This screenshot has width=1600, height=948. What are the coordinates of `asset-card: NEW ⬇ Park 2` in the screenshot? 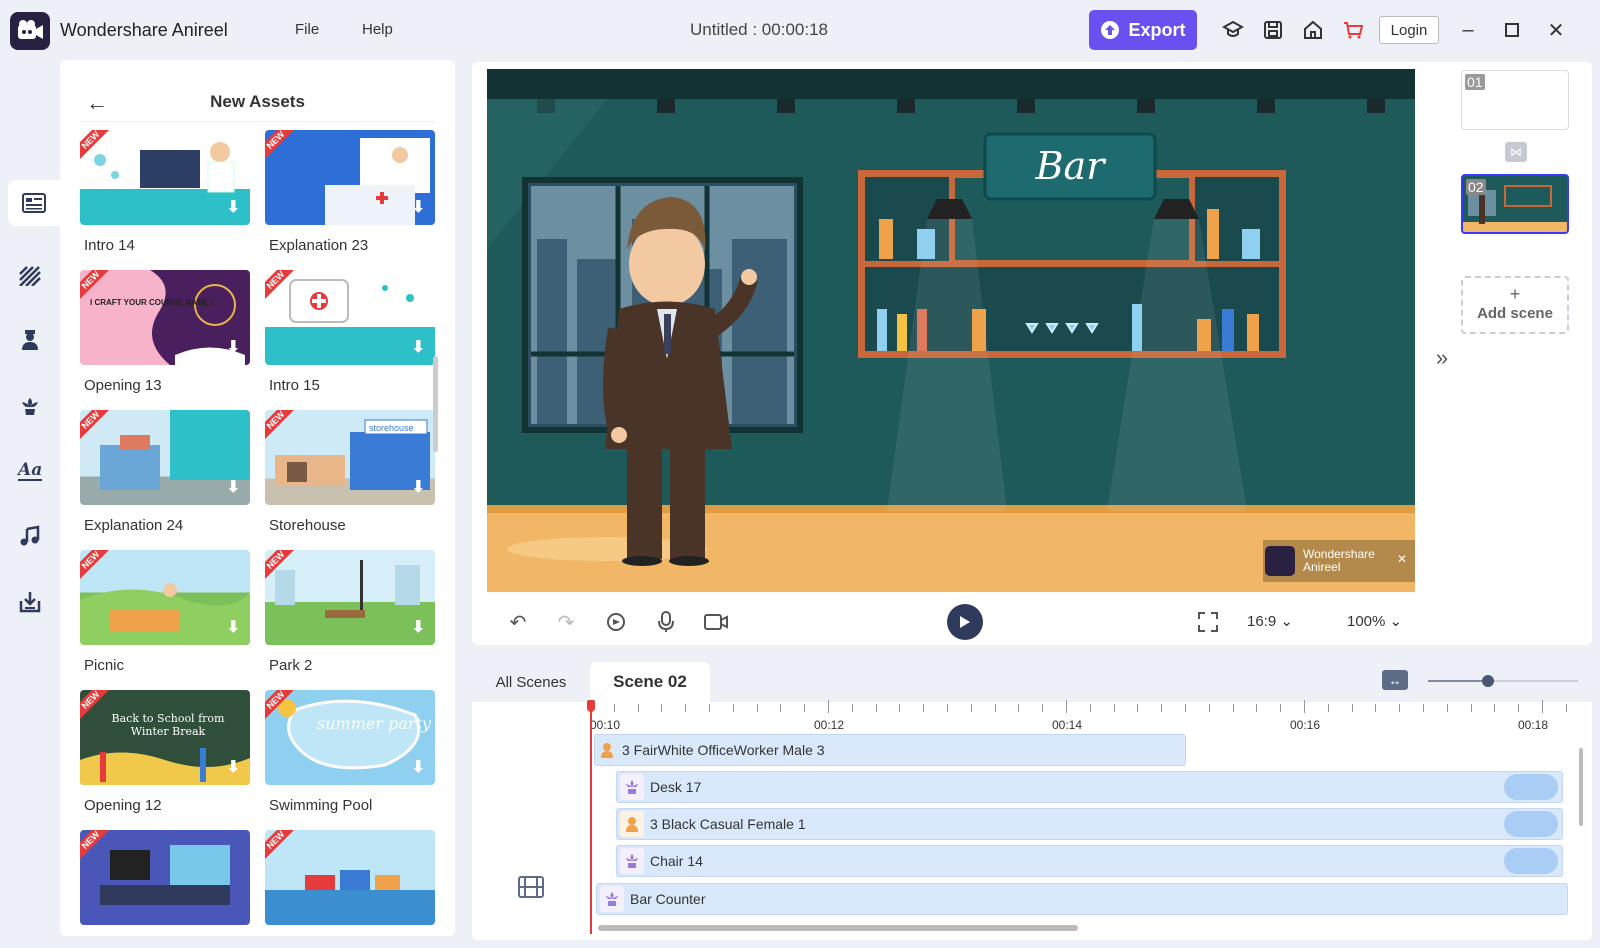 It's located at (350, 612).